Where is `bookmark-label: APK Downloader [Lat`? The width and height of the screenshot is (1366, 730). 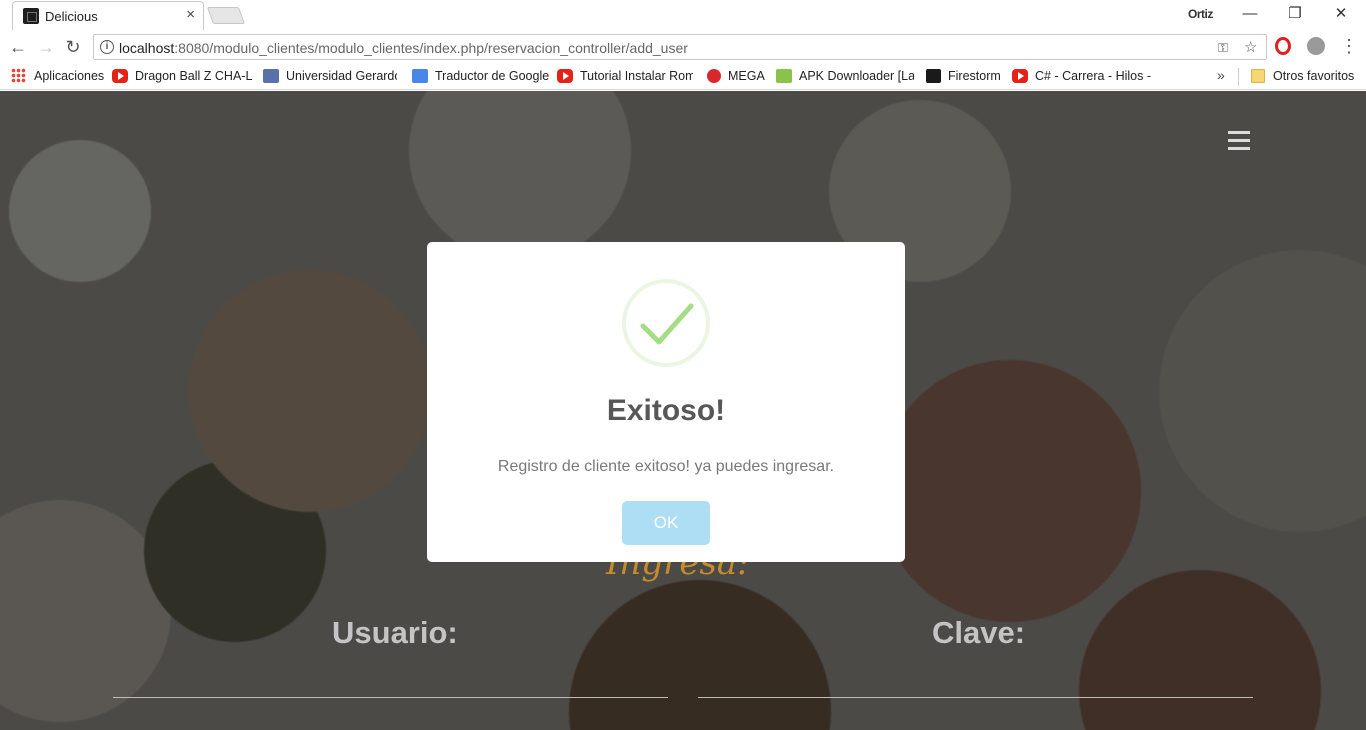 bookmark-label: APK Downloader [Lat is located at coordinates (856, 76).